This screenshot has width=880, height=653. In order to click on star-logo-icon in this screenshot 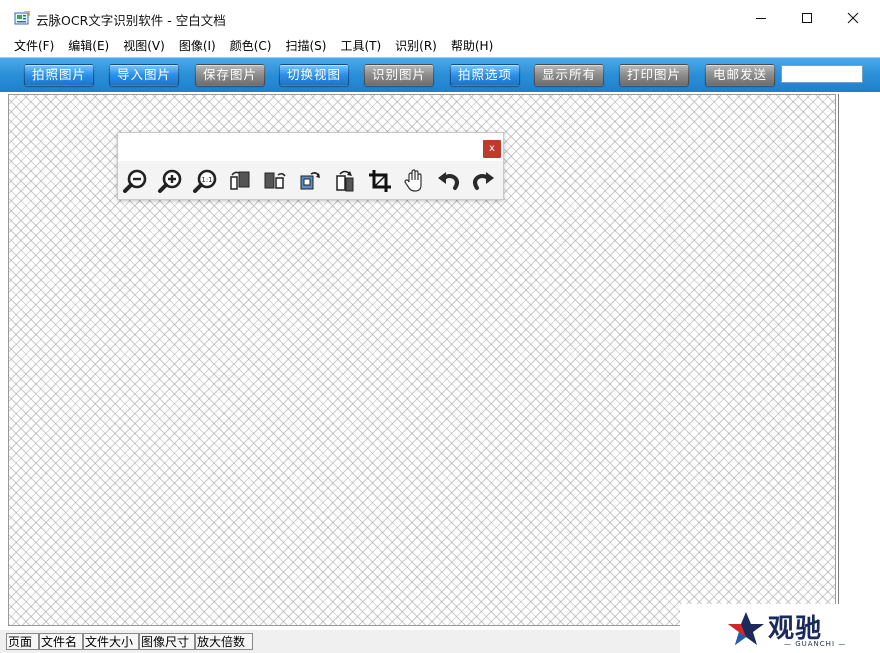, I will do `click(746, 628)`.